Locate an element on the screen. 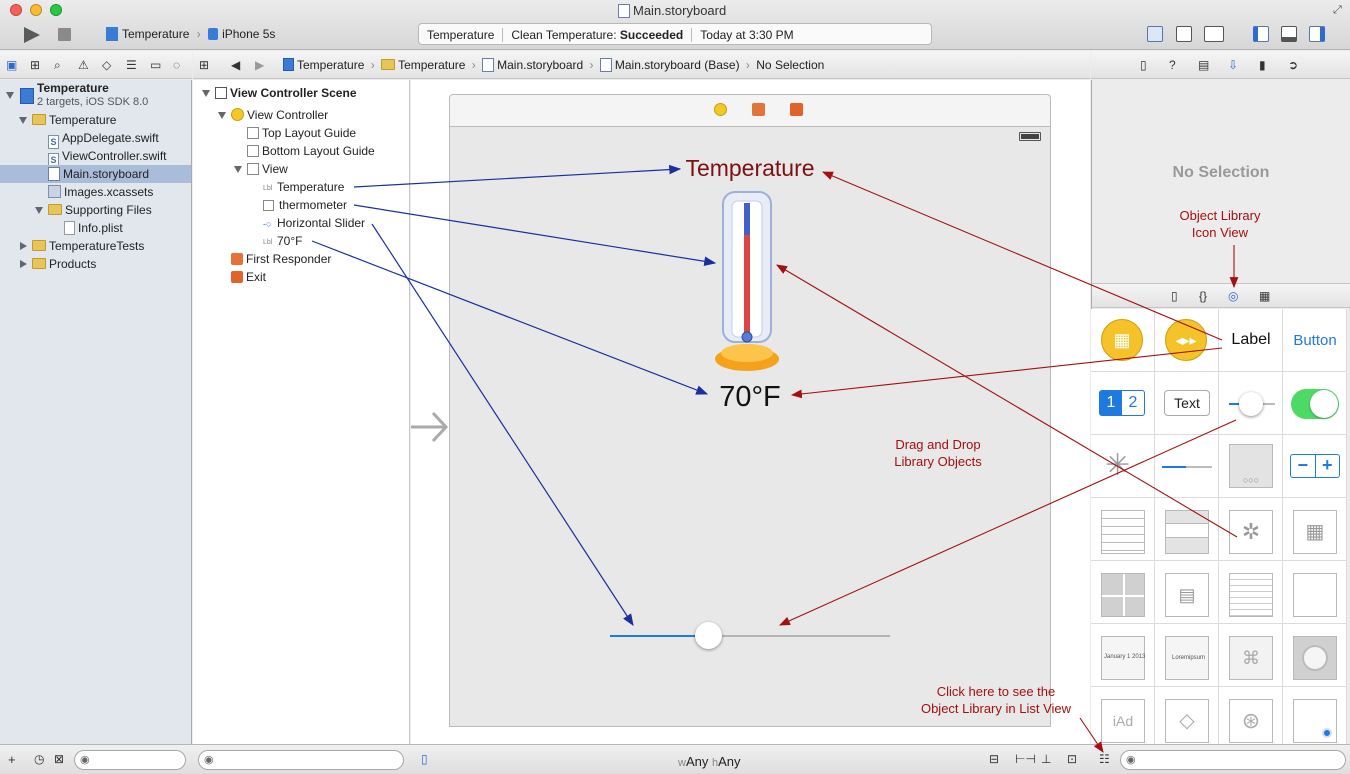 Image resolution: width=1350 pixels, height=774 pixels. toggle-navigator-icon is located at coordinates (1261, 34).